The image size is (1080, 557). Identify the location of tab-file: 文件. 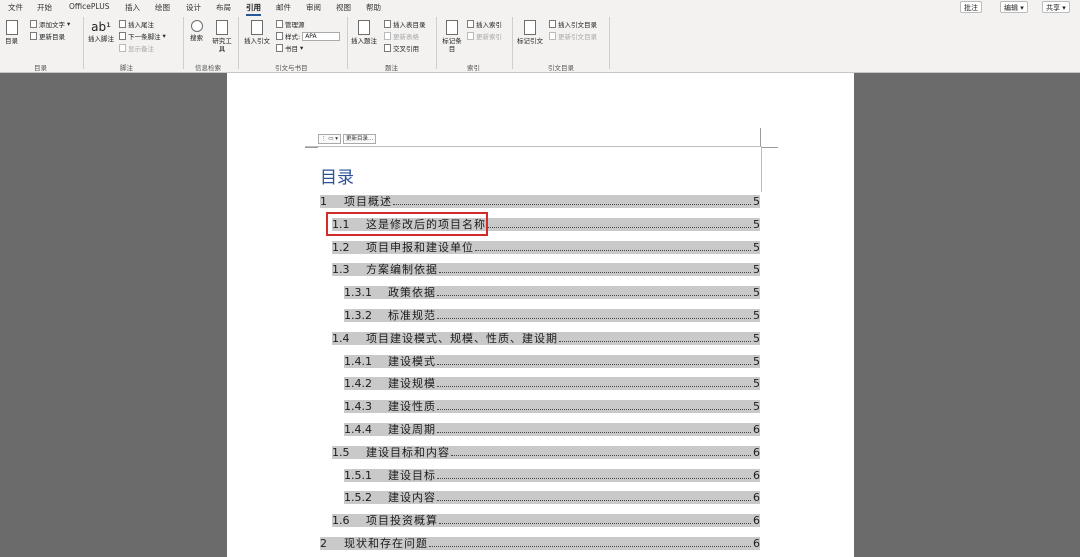
(15, 7).